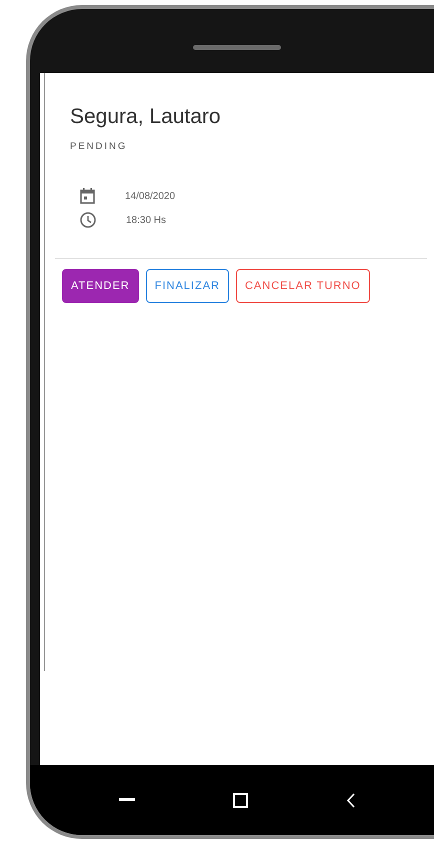 This screenshot has height=843, width=434. Describe the element at coordinates (146, 117) in the screenshot. I see `patient-name: Segura, Lautaro` at that location.